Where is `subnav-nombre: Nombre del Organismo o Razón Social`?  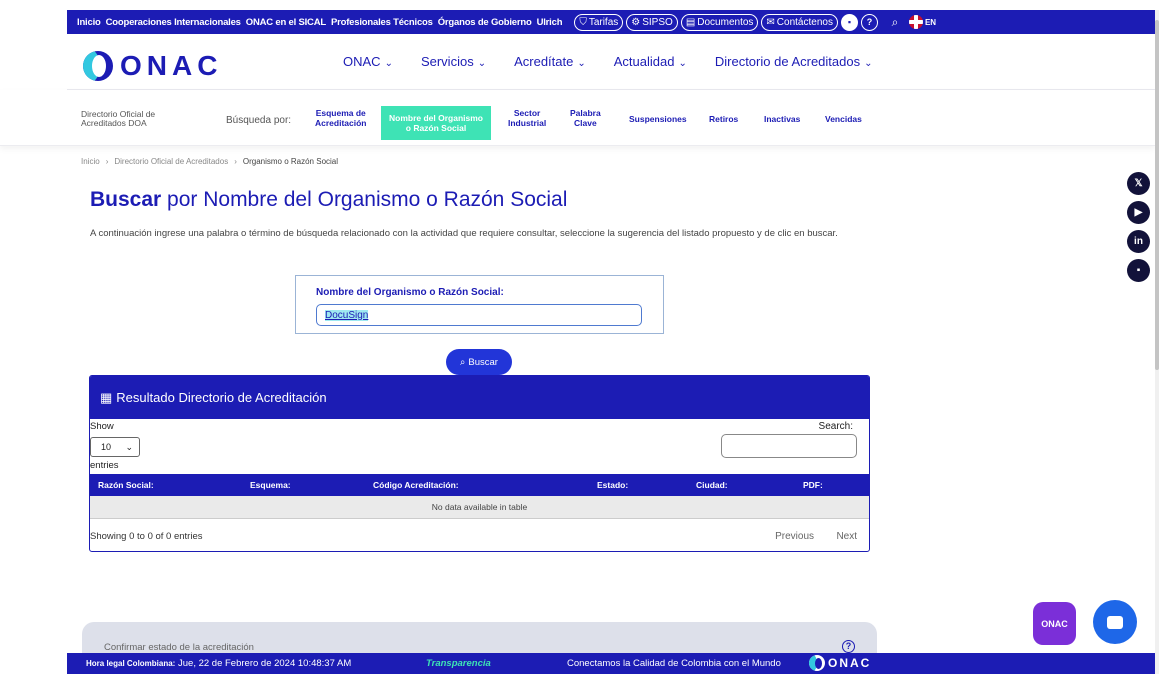
subnav-nombre: Nombre del Organismo o Razón Social is located at coordinates (436, 123).